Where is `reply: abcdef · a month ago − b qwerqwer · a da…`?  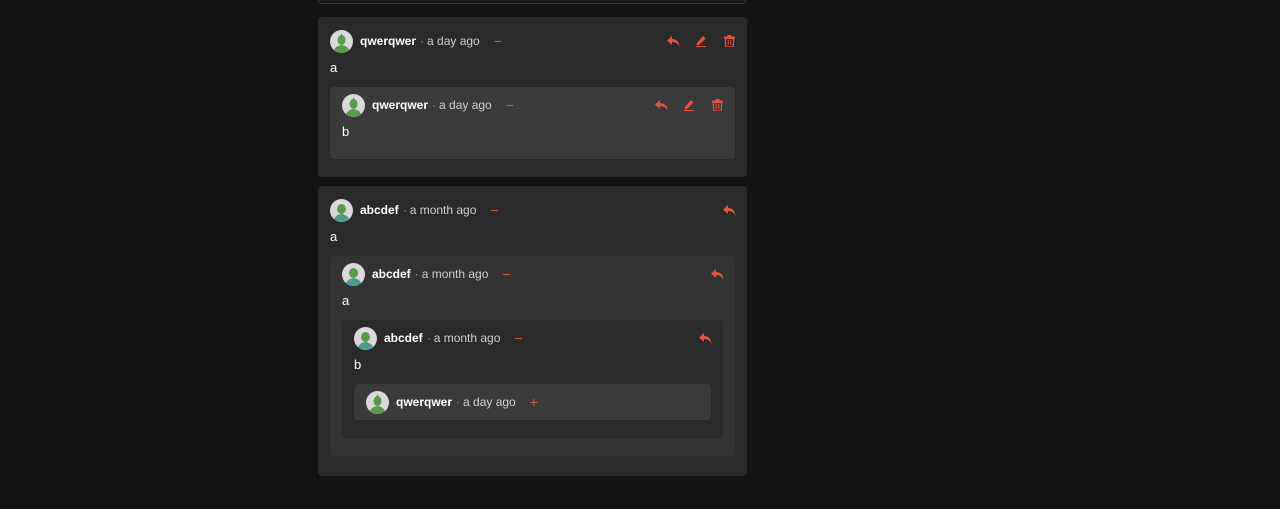 reply: abcdef · a month ago − b qwerqwer · a da… is located at coordinates (532, 379).